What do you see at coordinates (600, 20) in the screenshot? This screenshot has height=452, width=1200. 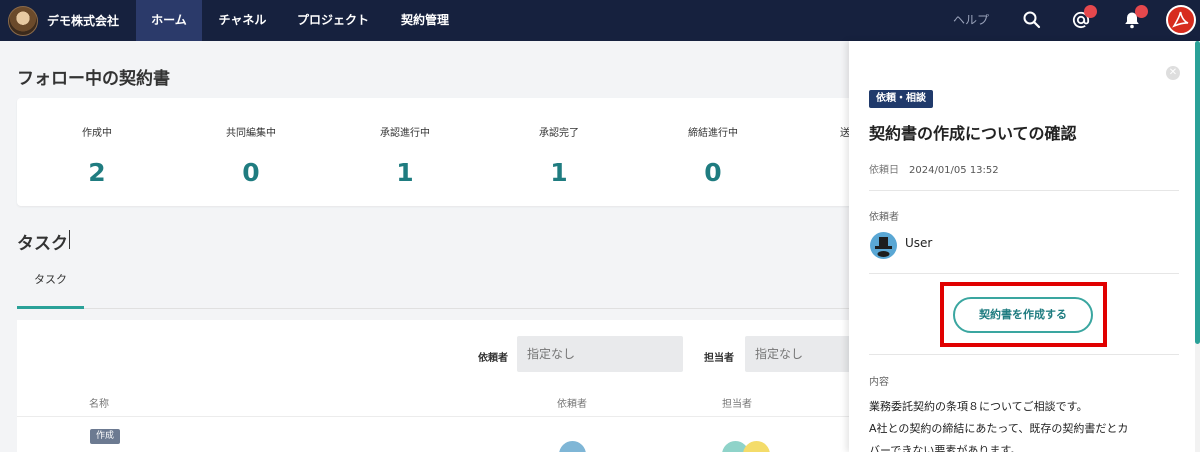 I see `top-nav-bar: デモ株式会社 ホーム チャネル プロジェクト 契約管理 ヘルプ` at bounding box center [600, 20].